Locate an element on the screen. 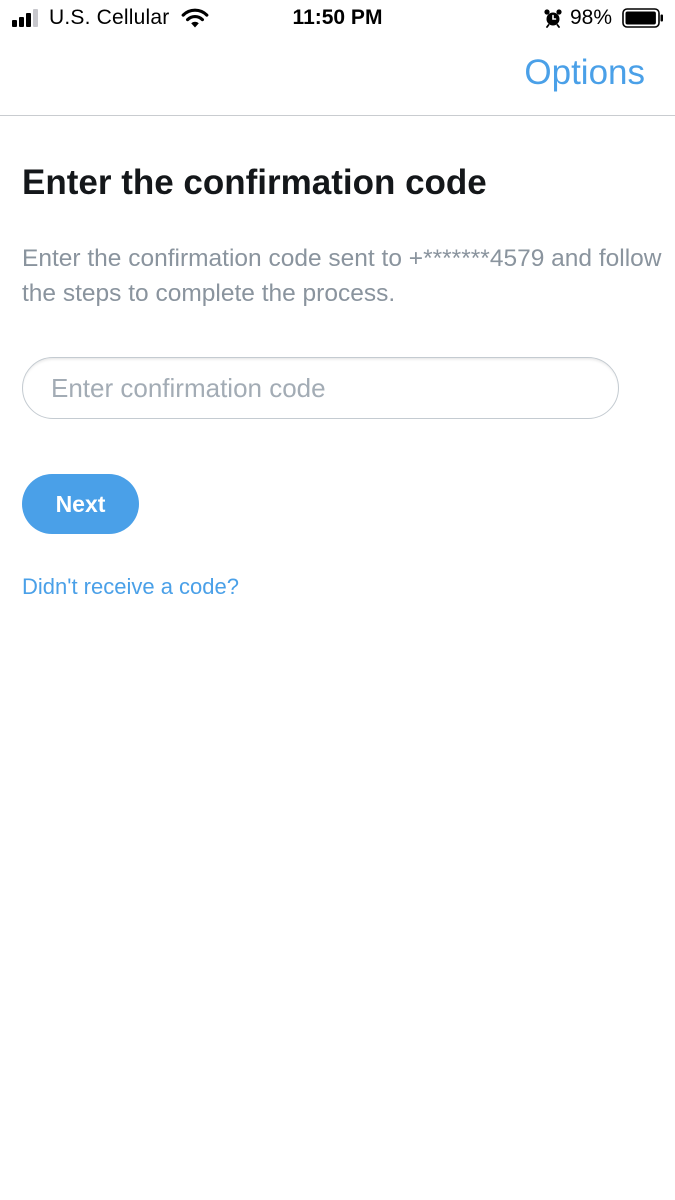 The width and height of the screenshot is (675, 1200). alarm-icon is located at coordinates (553, 18).